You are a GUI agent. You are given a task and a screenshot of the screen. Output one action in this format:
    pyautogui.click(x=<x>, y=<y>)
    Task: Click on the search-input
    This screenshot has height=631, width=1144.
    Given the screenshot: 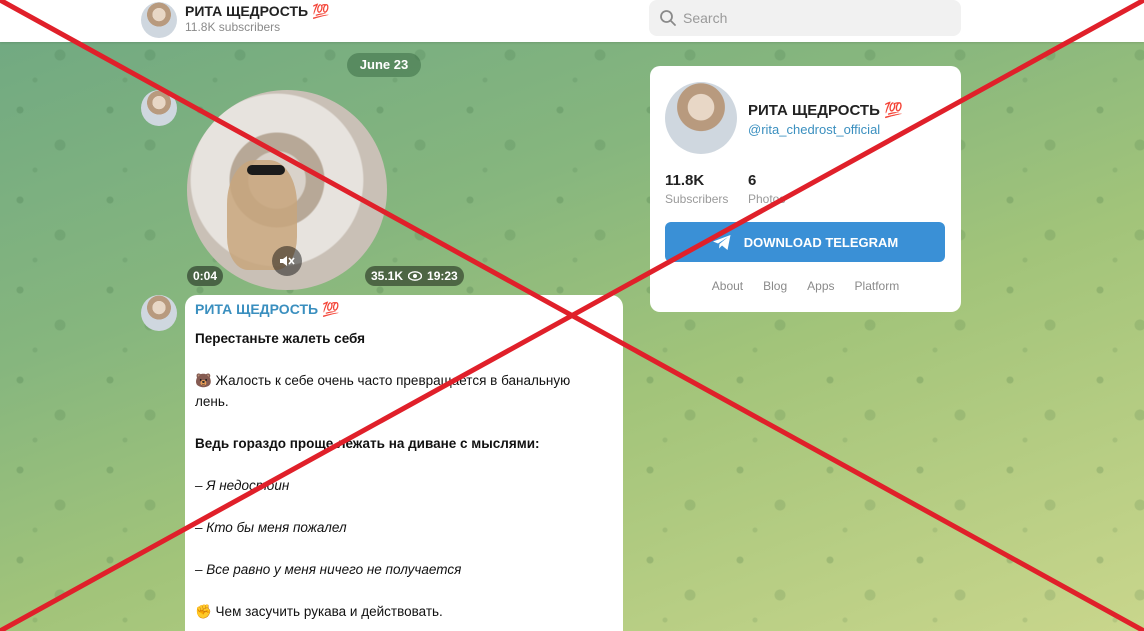 What is the action you would take?
    pyautogui.click(x=818, y=18)
    